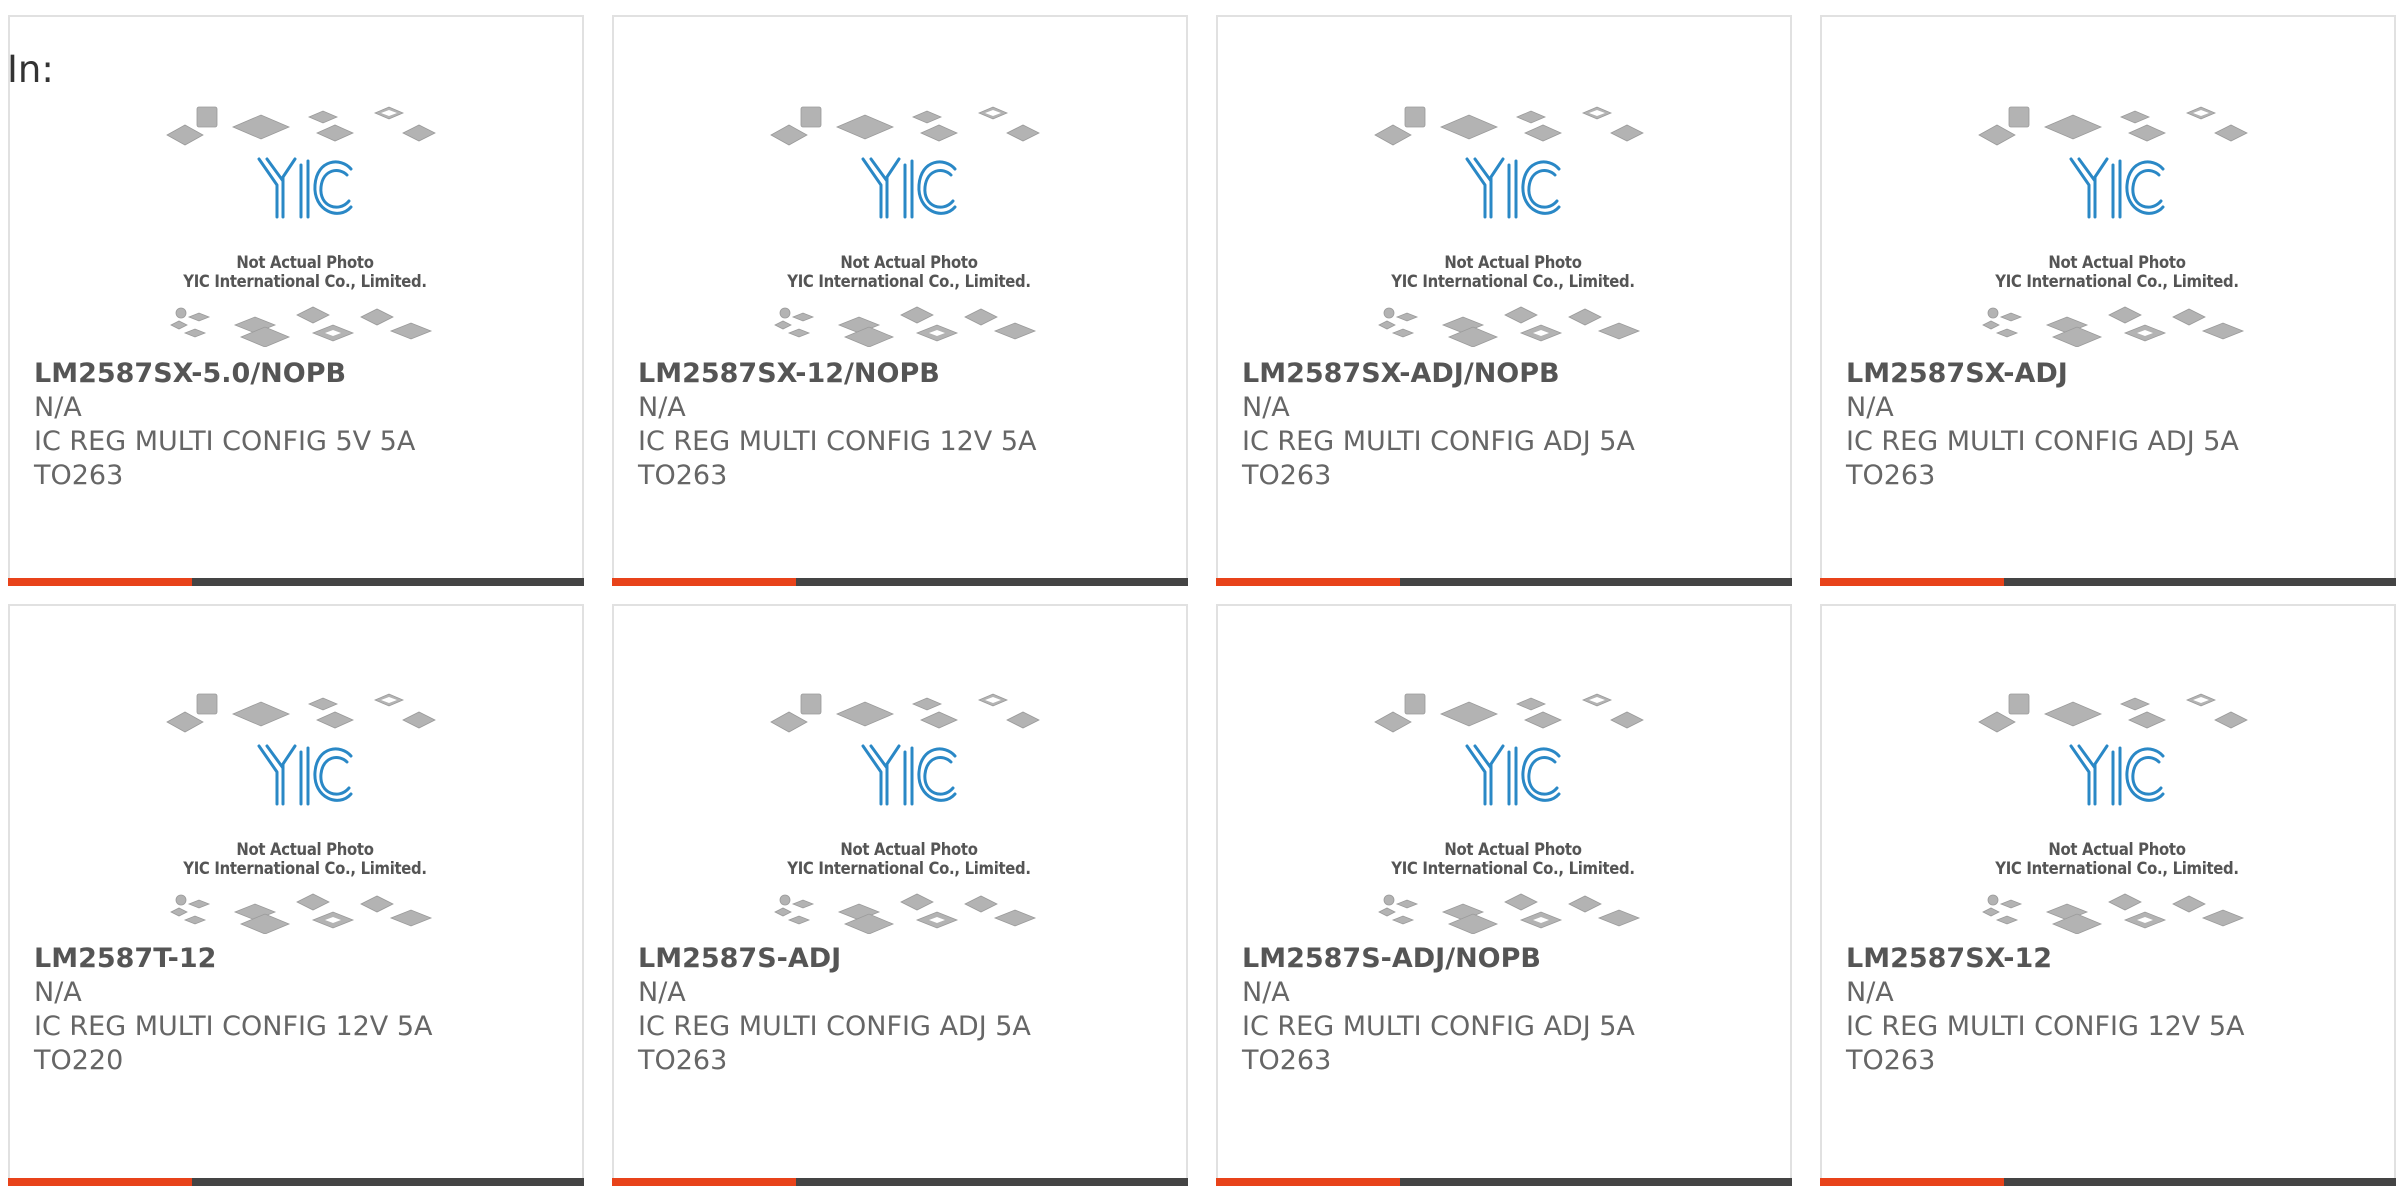 The width and height of the screenshot is (2400, 1186). I want to click on part-number: LM2587SX-12/NOPB, so click(837, 374).